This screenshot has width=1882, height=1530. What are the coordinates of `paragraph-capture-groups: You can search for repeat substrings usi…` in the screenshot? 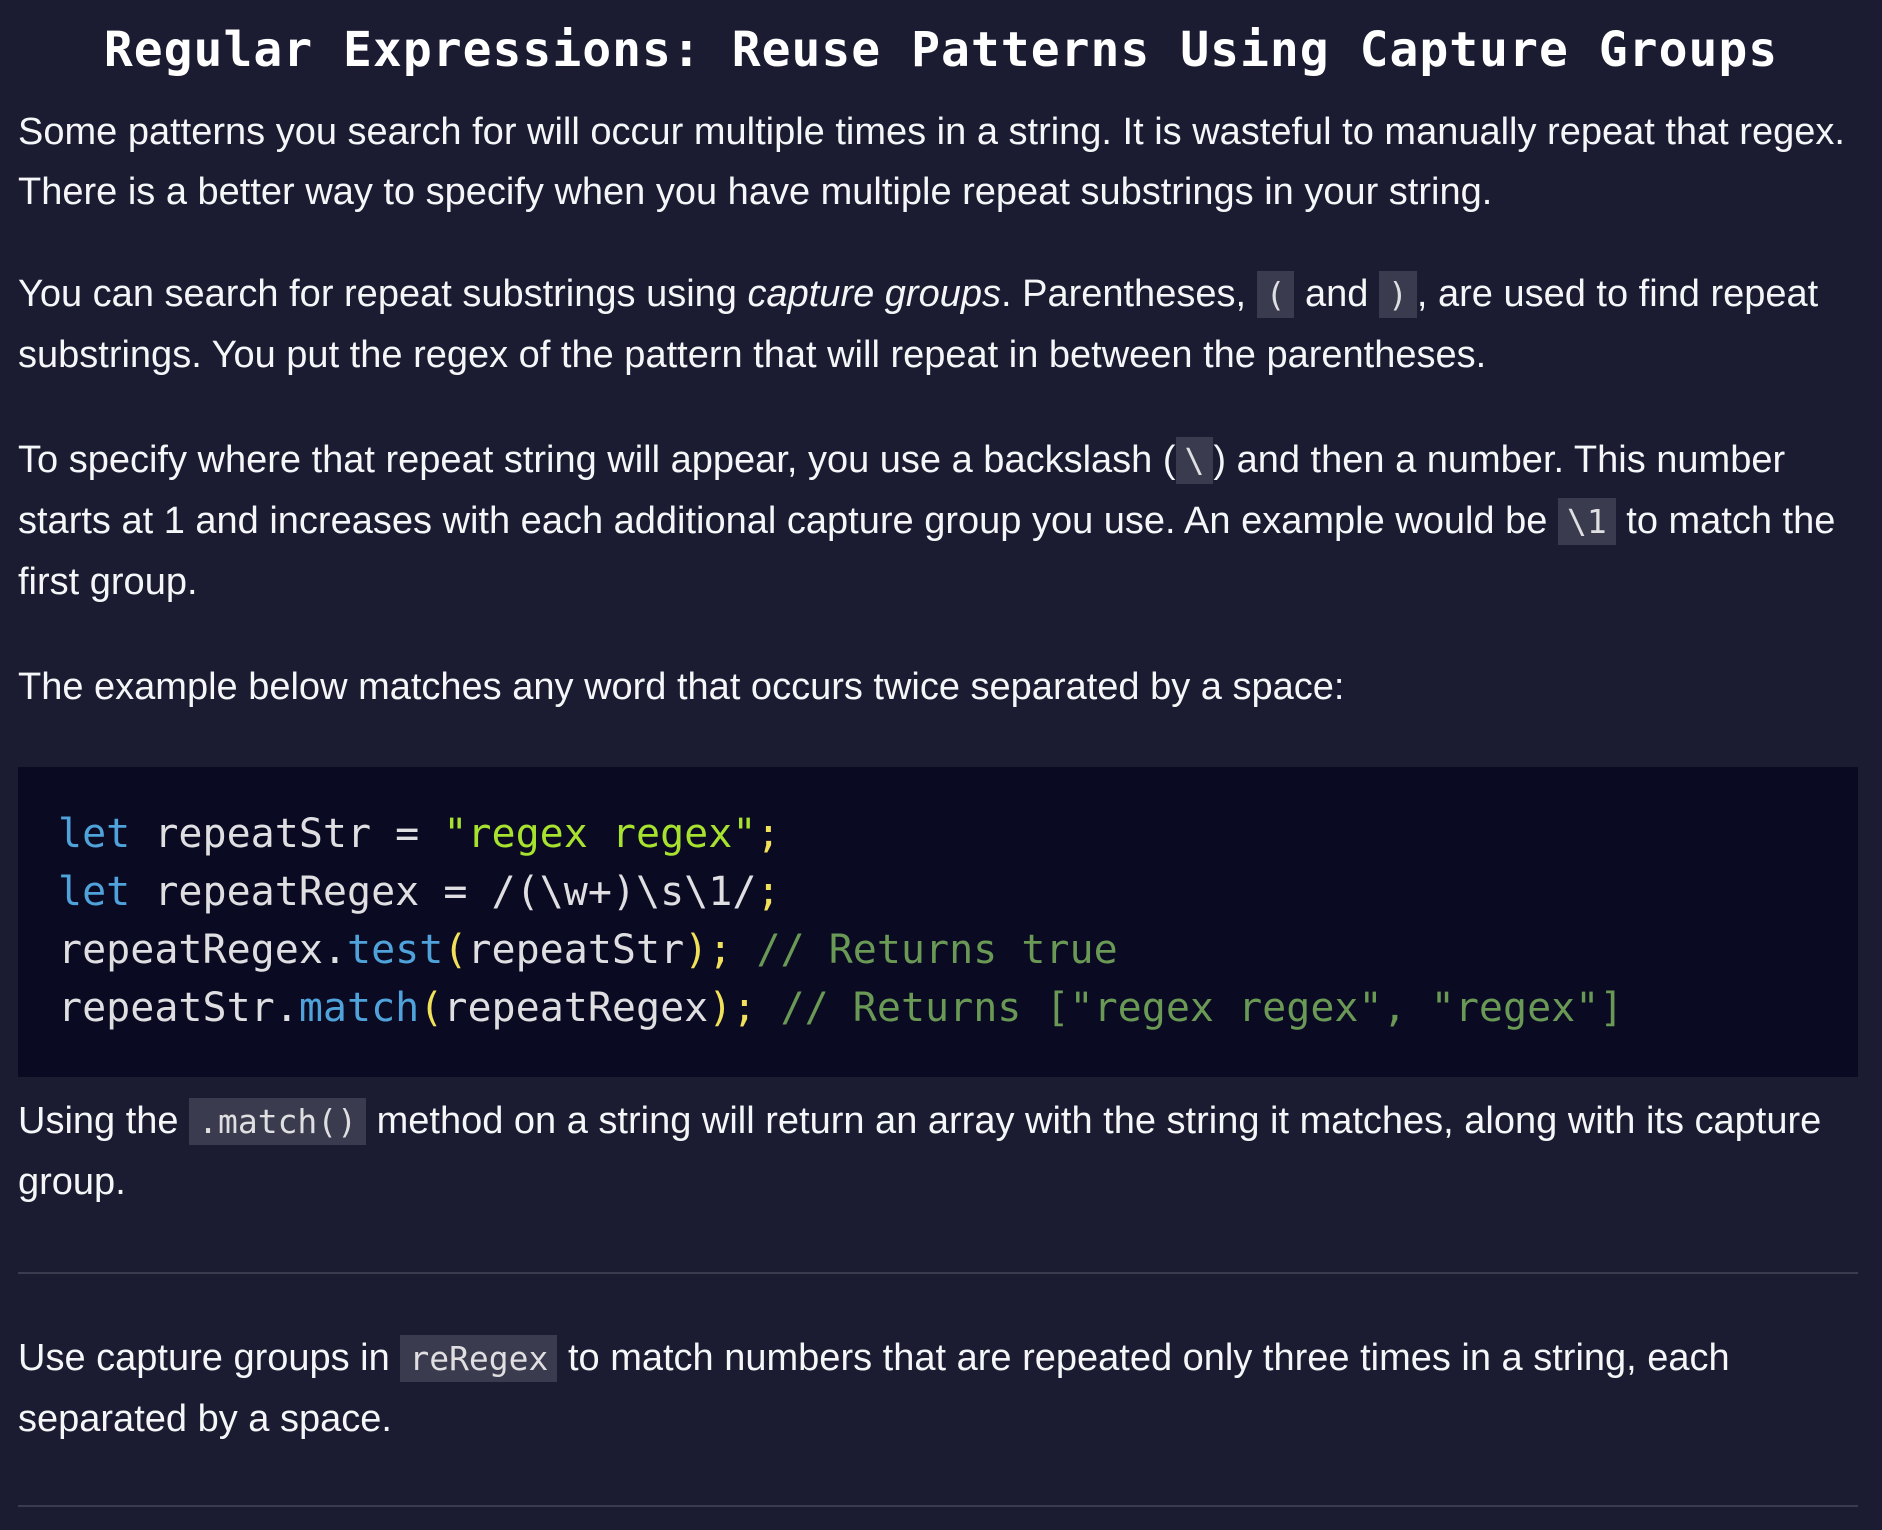 It's located at (941, 324).